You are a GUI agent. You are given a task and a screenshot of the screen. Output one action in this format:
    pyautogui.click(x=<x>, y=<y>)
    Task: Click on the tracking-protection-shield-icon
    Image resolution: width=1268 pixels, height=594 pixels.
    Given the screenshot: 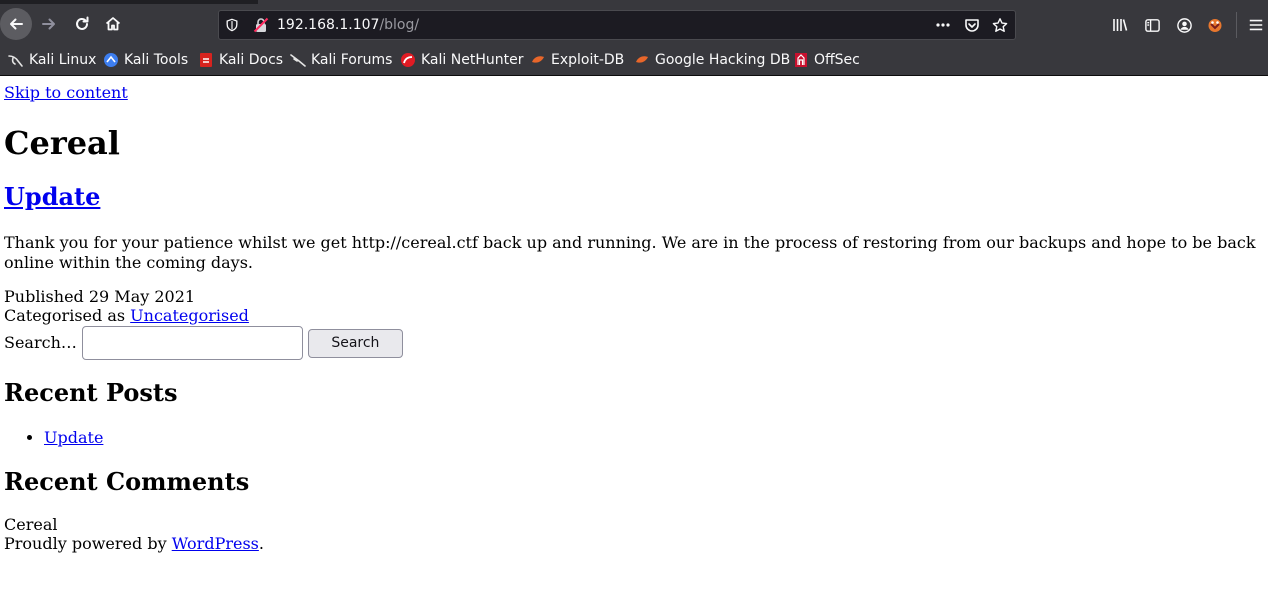 What is the action you would take?
    pyautogui.click(x=232, y=25)
    